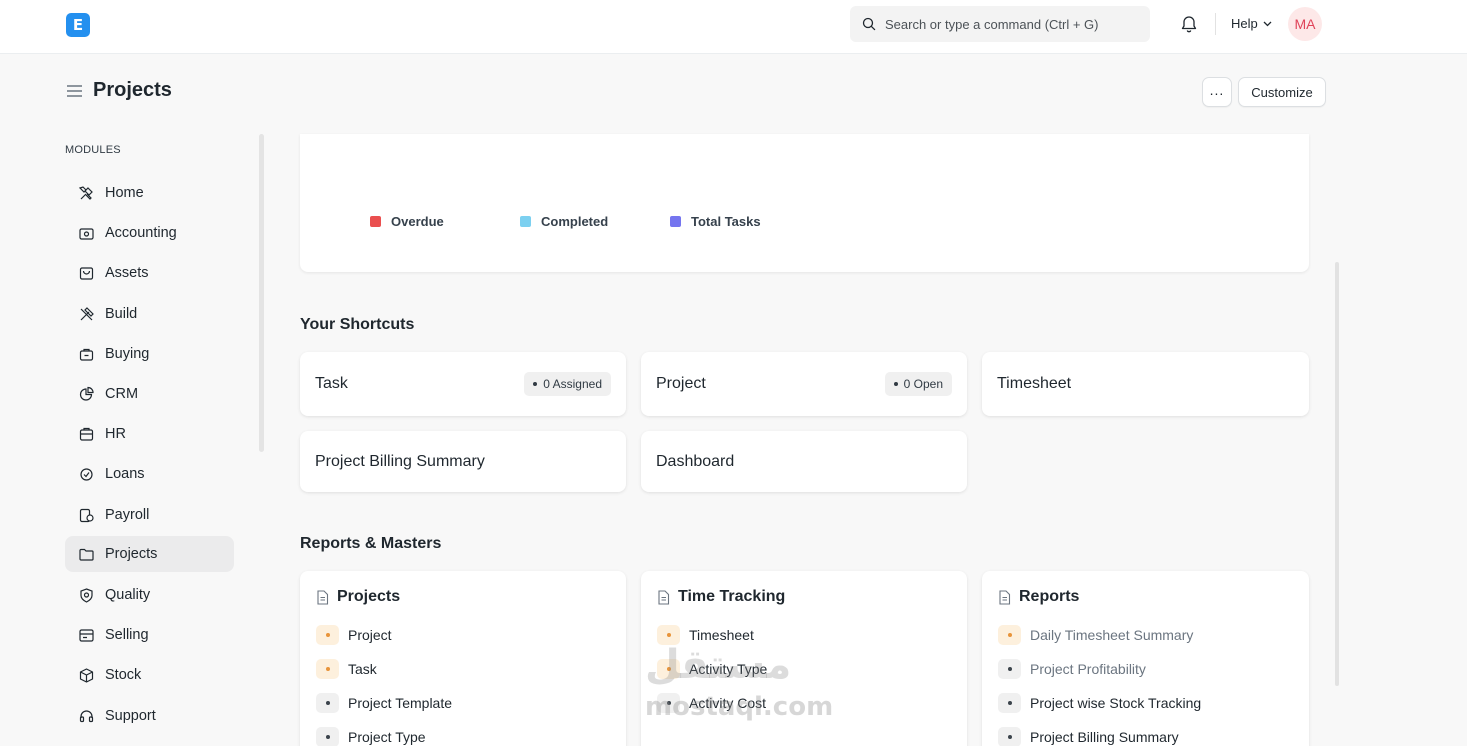 The height and width of the screenshot is (746, 1467). I want to click on chevron-down-icon, so click(1267, 23).